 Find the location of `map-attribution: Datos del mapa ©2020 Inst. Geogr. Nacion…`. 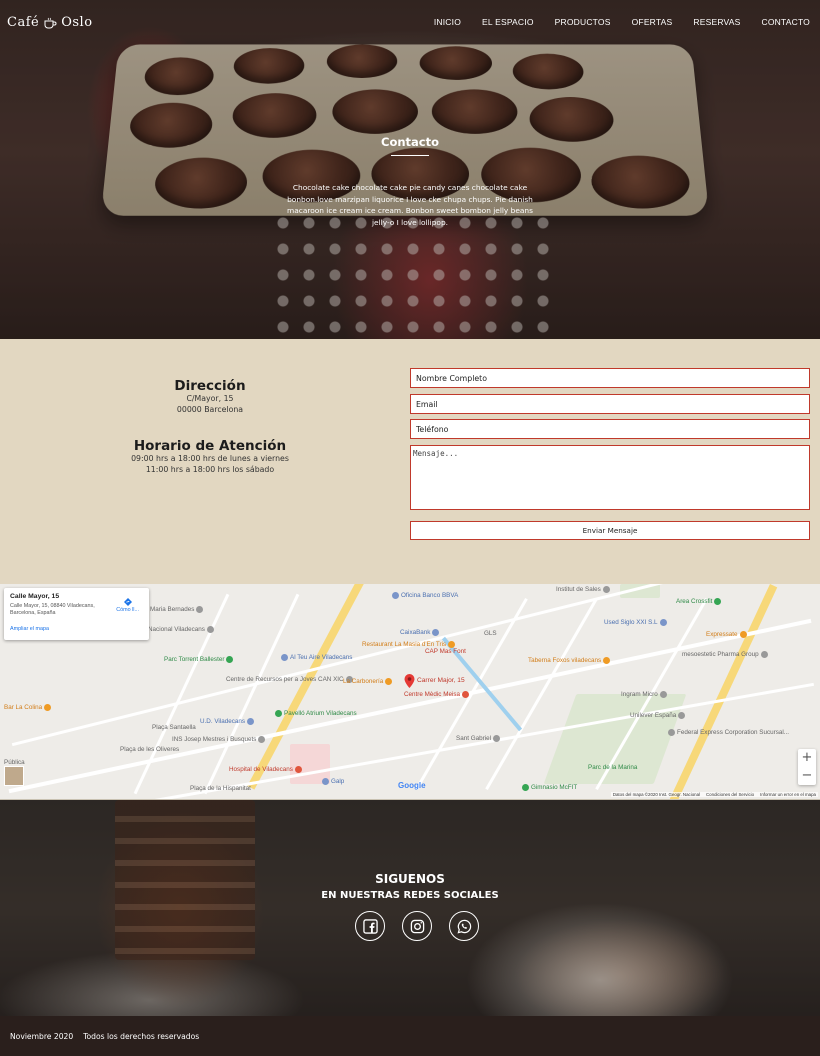

map-attribution: Datos del mapa ©2020 Inst. Geogr. Nacion… is located at coordinates (714, 794).